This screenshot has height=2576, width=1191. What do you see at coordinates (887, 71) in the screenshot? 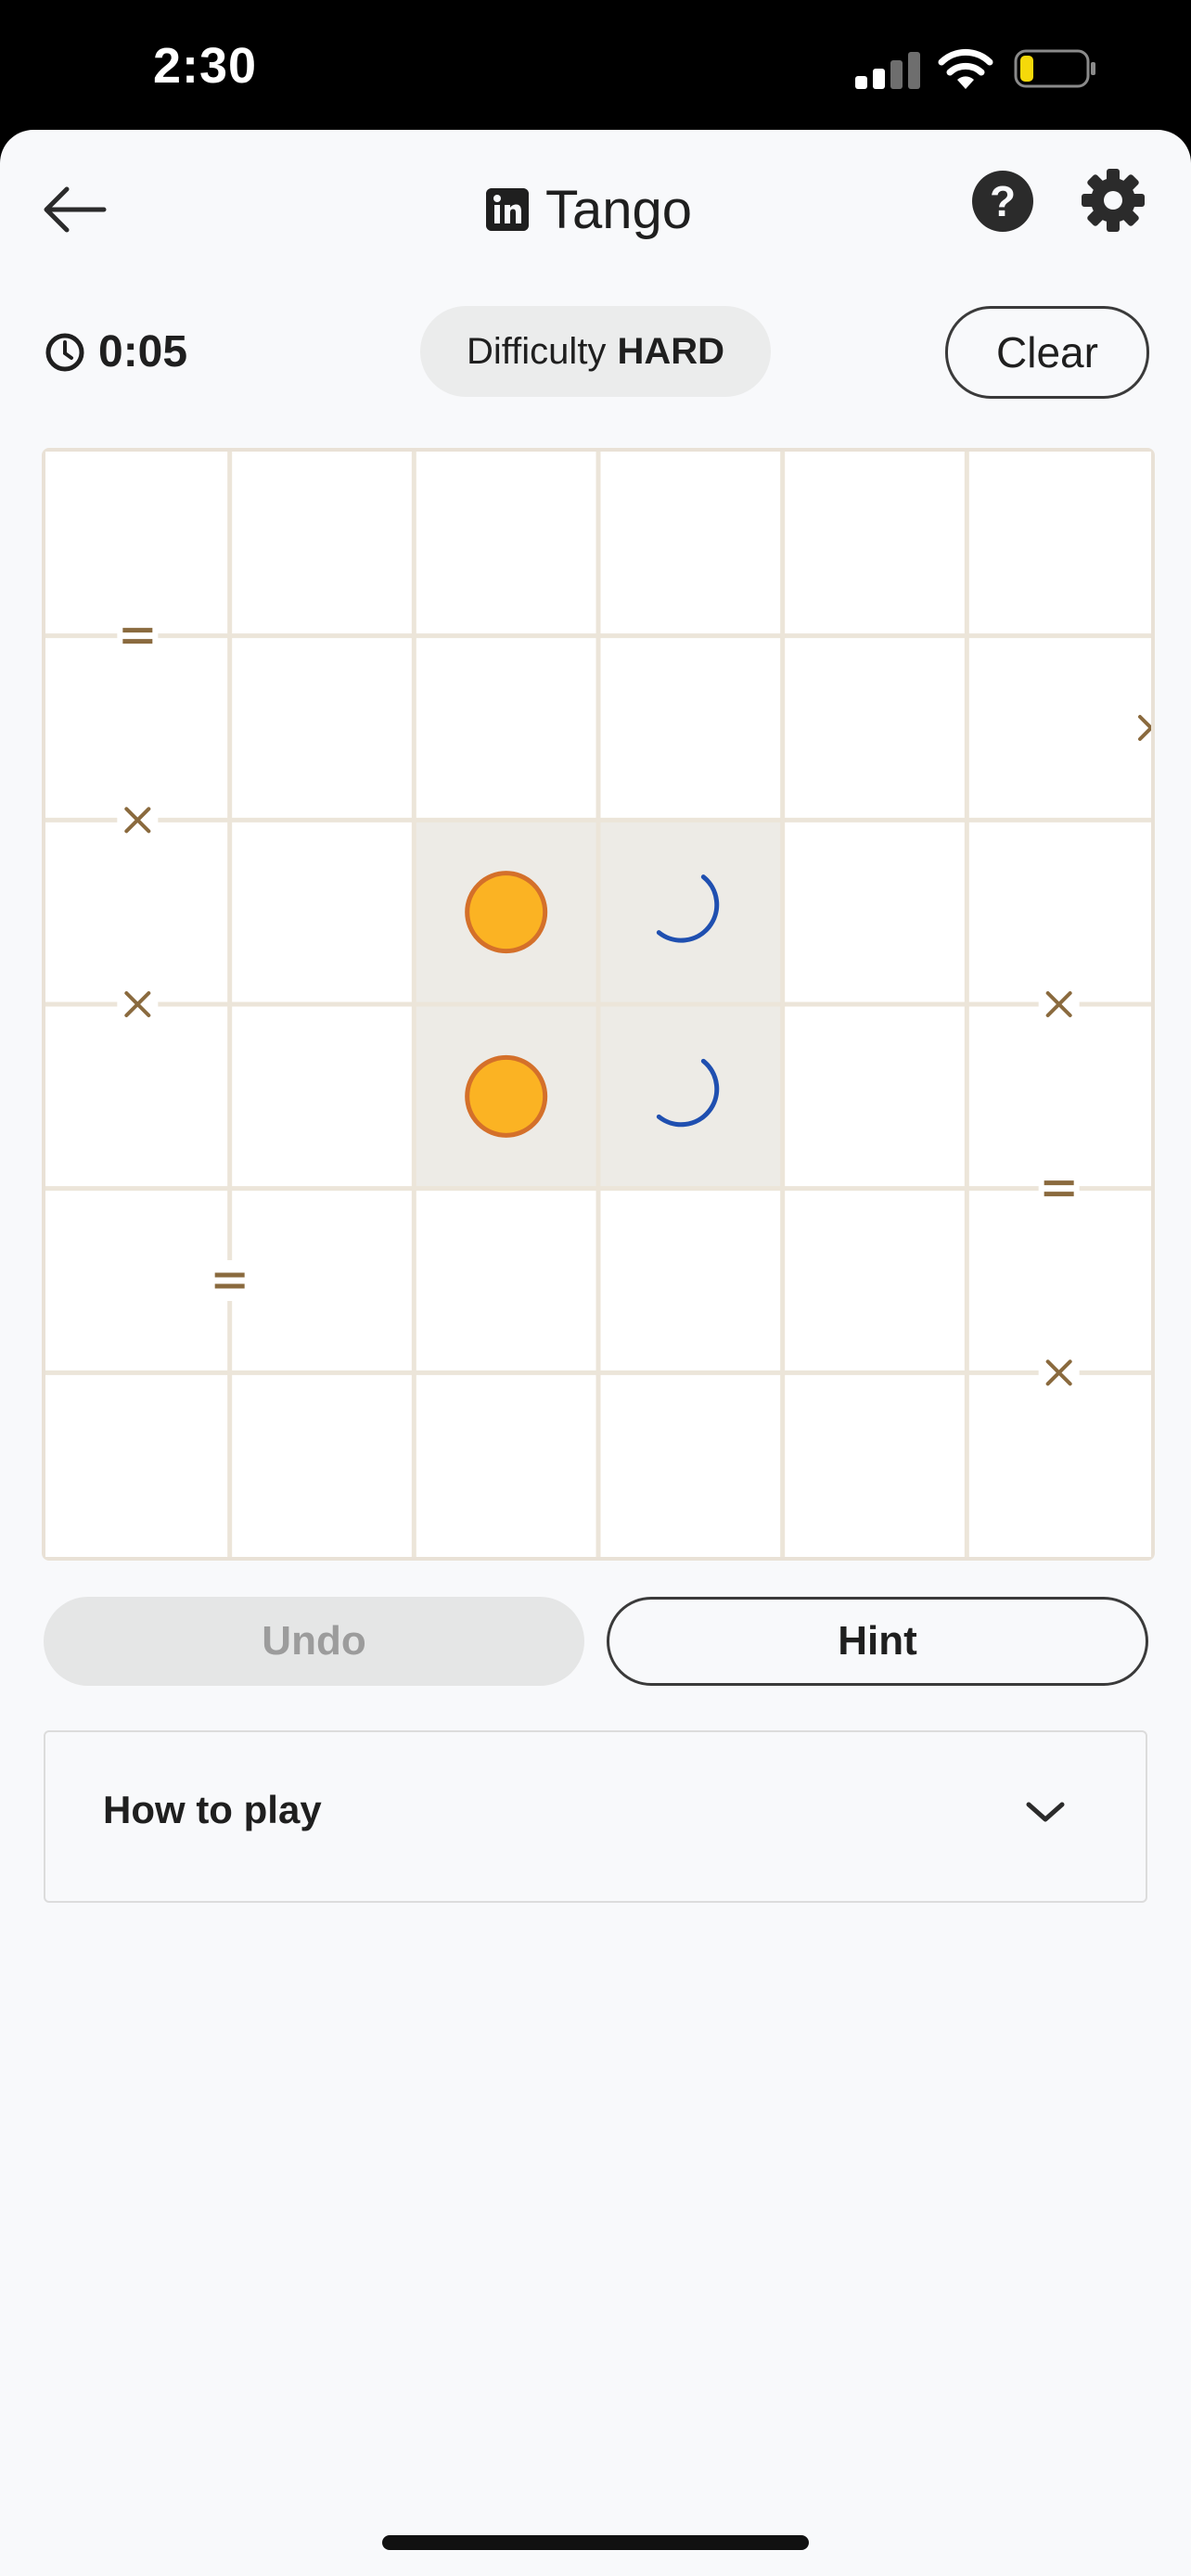
I see `cellular-signal-icon` at bounding box center [887, 71].